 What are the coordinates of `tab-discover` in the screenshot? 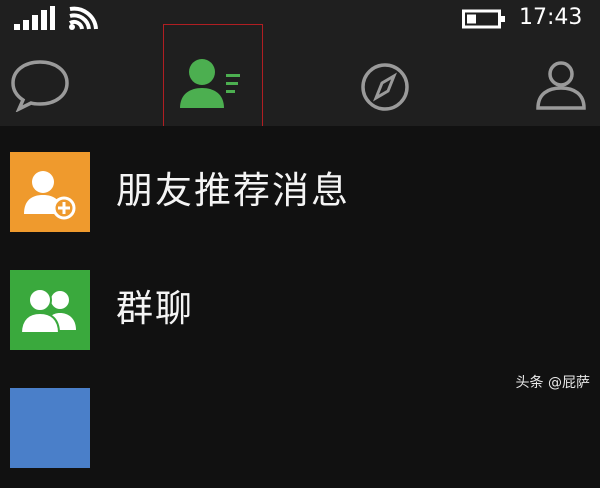 It's located at (385, 87).